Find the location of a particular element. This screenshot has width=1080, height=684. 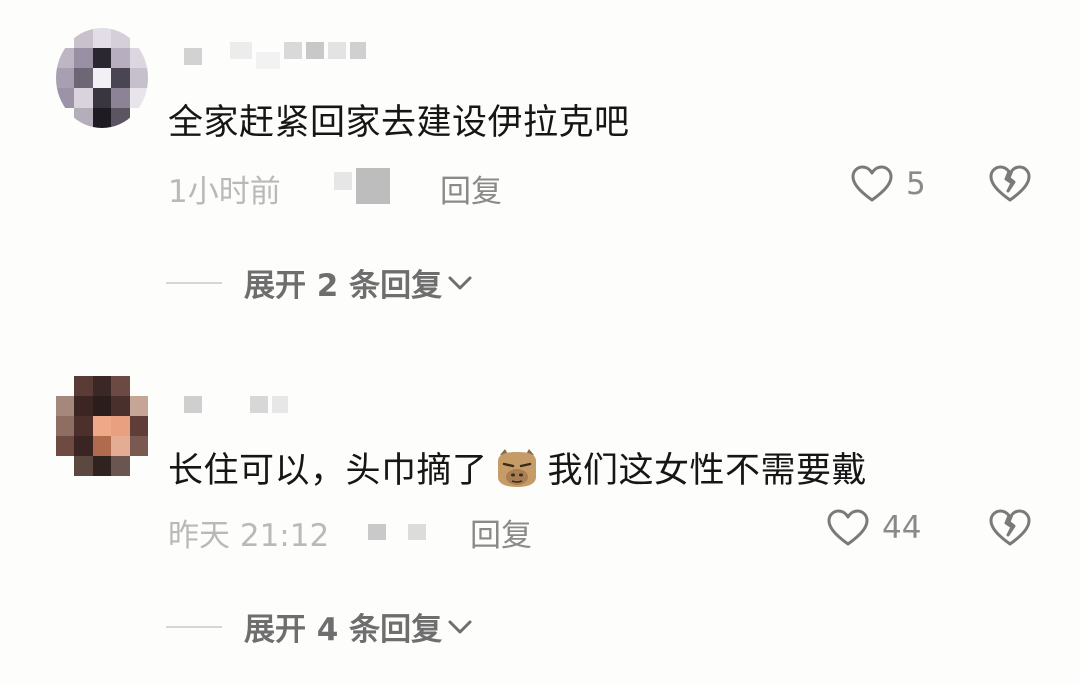

comment-time: 昨天 21:12 is located at coordinates (249, 536).